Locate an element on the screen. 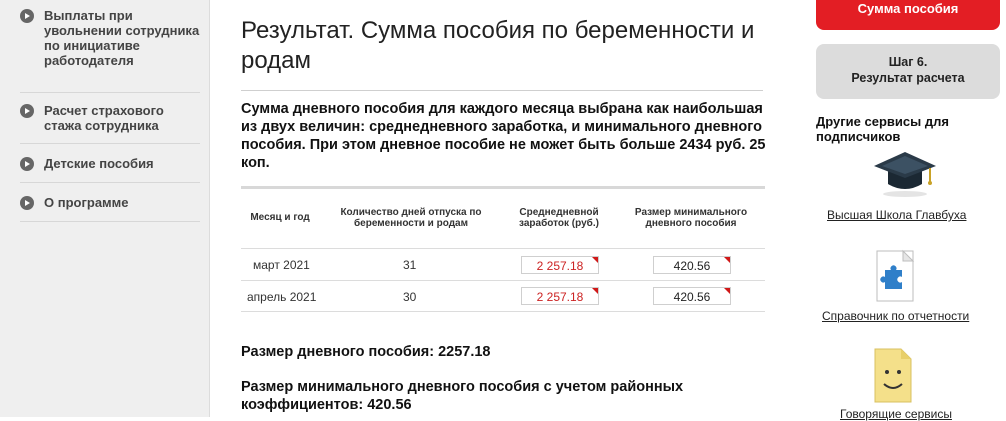 This screenshot has height=421, width=1006. step-title: Результат расчета is located at coordinates (908, 78).